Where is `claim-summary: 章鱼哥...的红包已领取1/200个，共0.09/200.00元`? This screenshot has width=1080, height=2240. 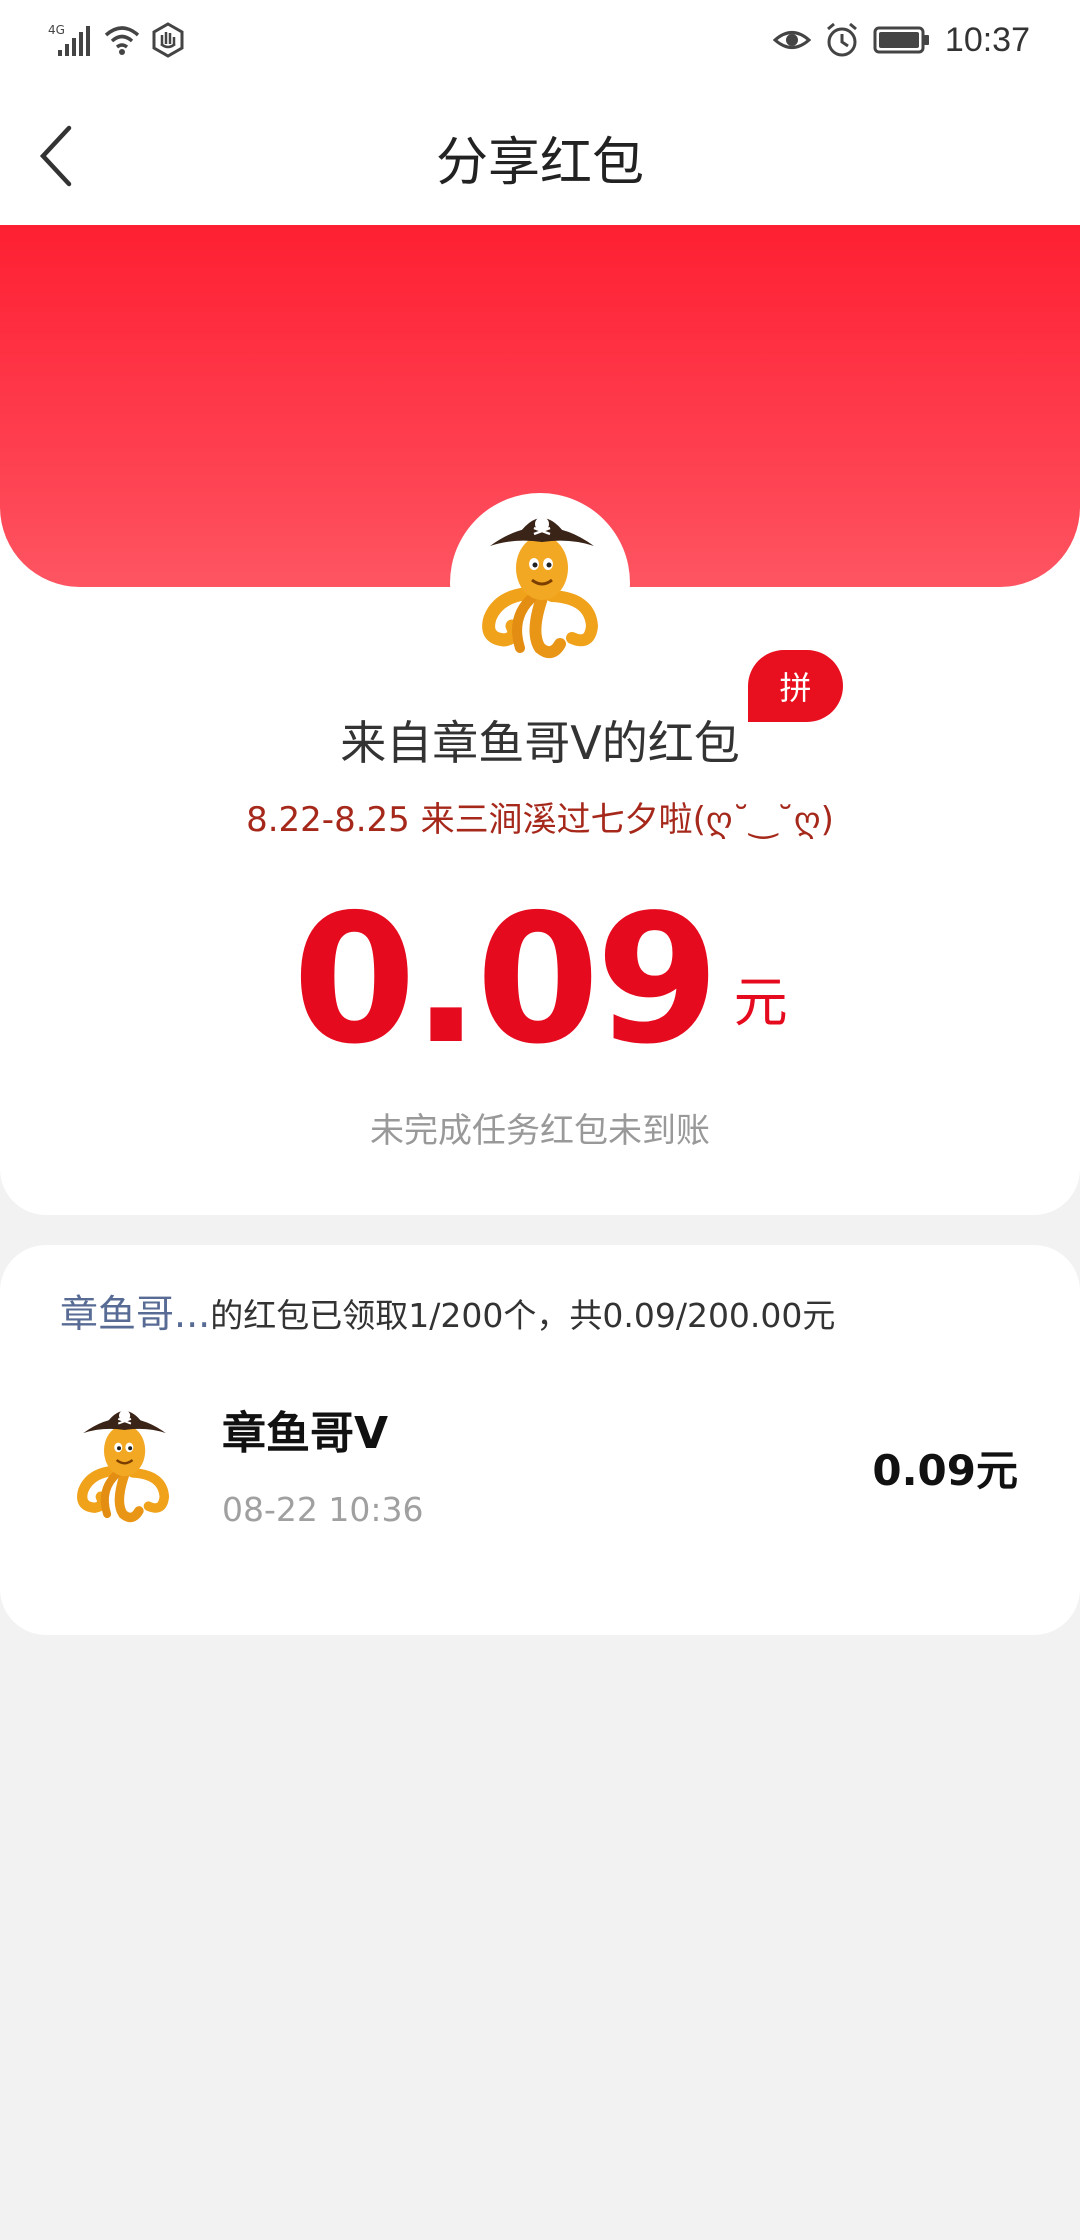
claim-summary: 章鱼哥...的红包已领取1/200个，共0.09/200.00元 is located at coordinates (447, 1310).